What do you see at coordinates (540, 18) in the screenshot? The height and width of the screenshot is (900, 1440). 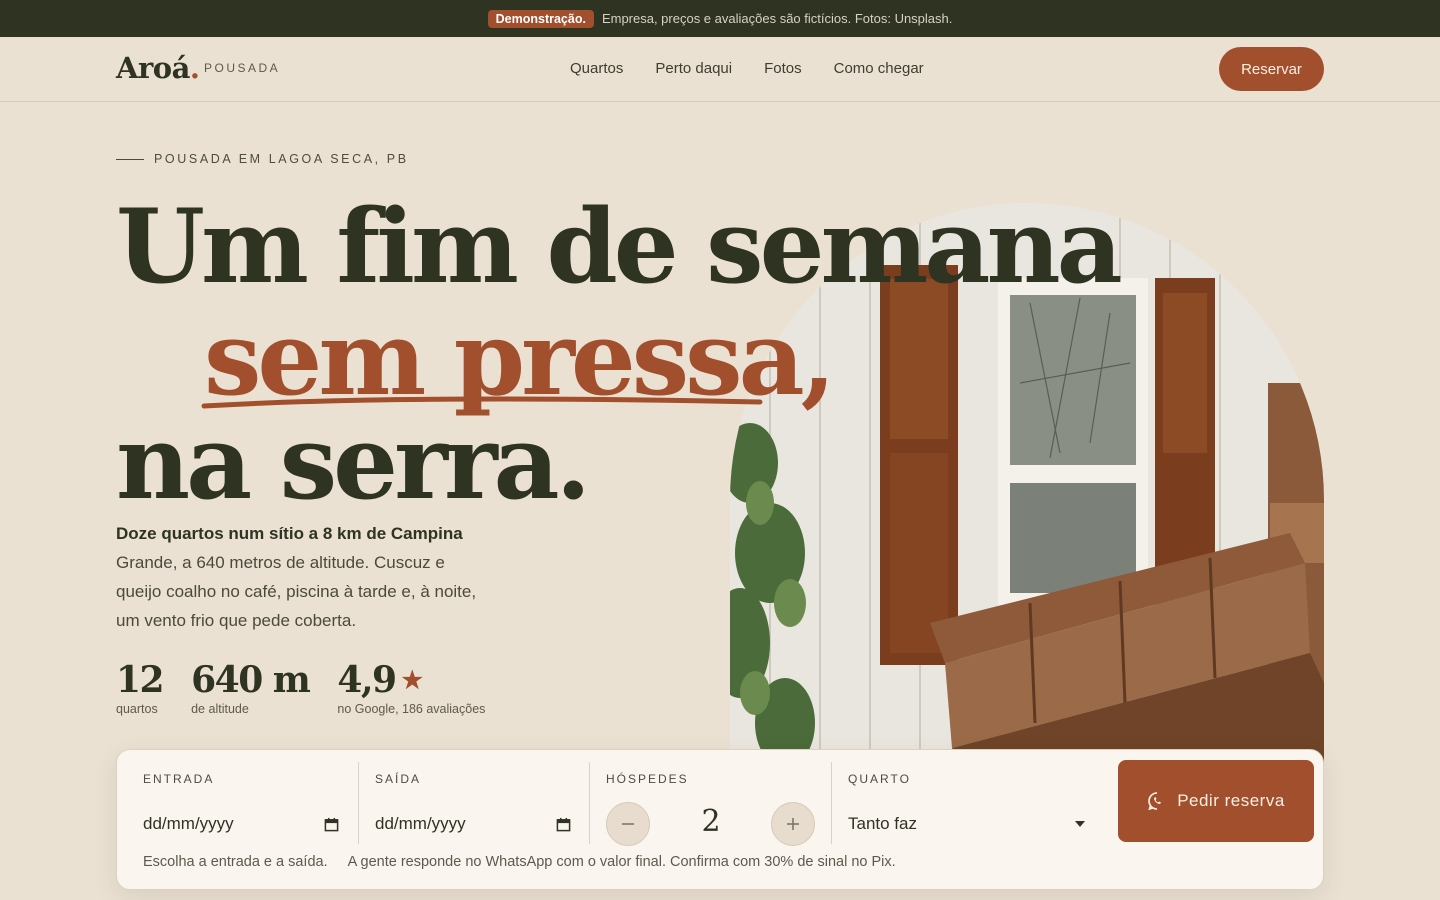 I see `demo-badge: Demonstração.` at bounding box center [540, 18].